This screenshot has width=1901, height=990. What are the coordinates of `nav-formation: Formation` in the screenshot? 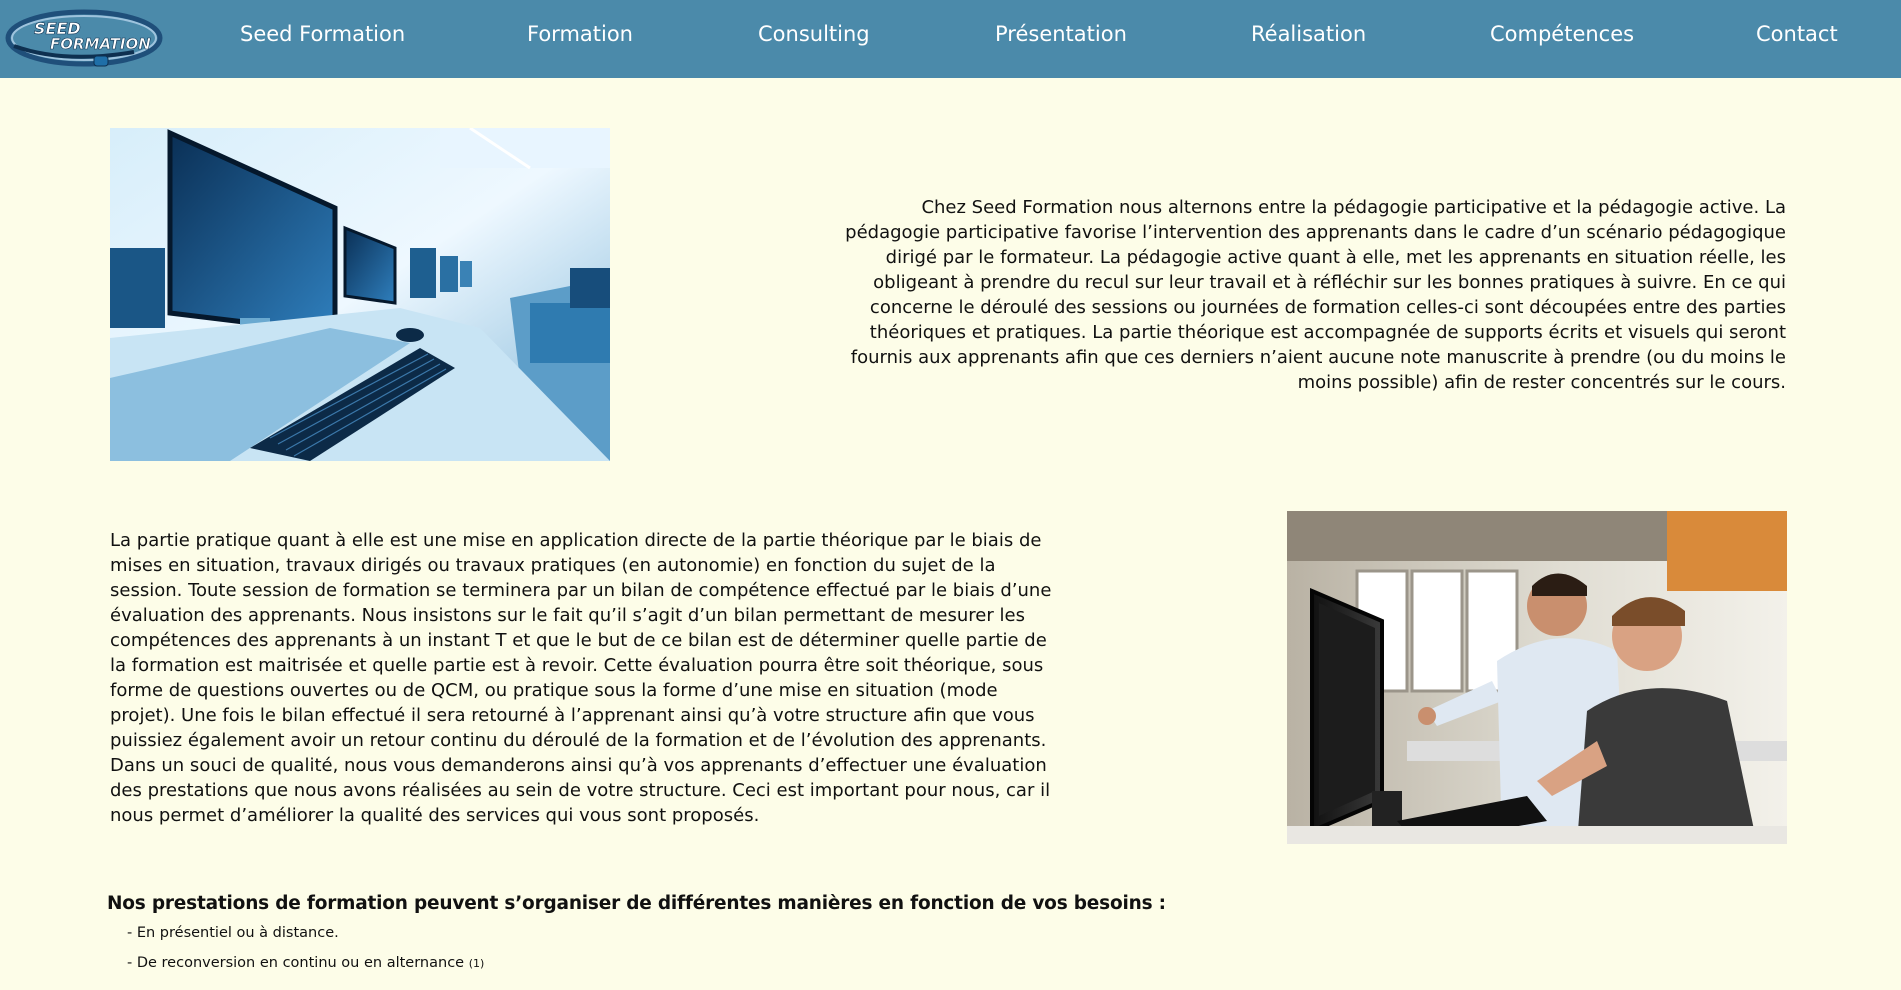 It's located at (580, 34).